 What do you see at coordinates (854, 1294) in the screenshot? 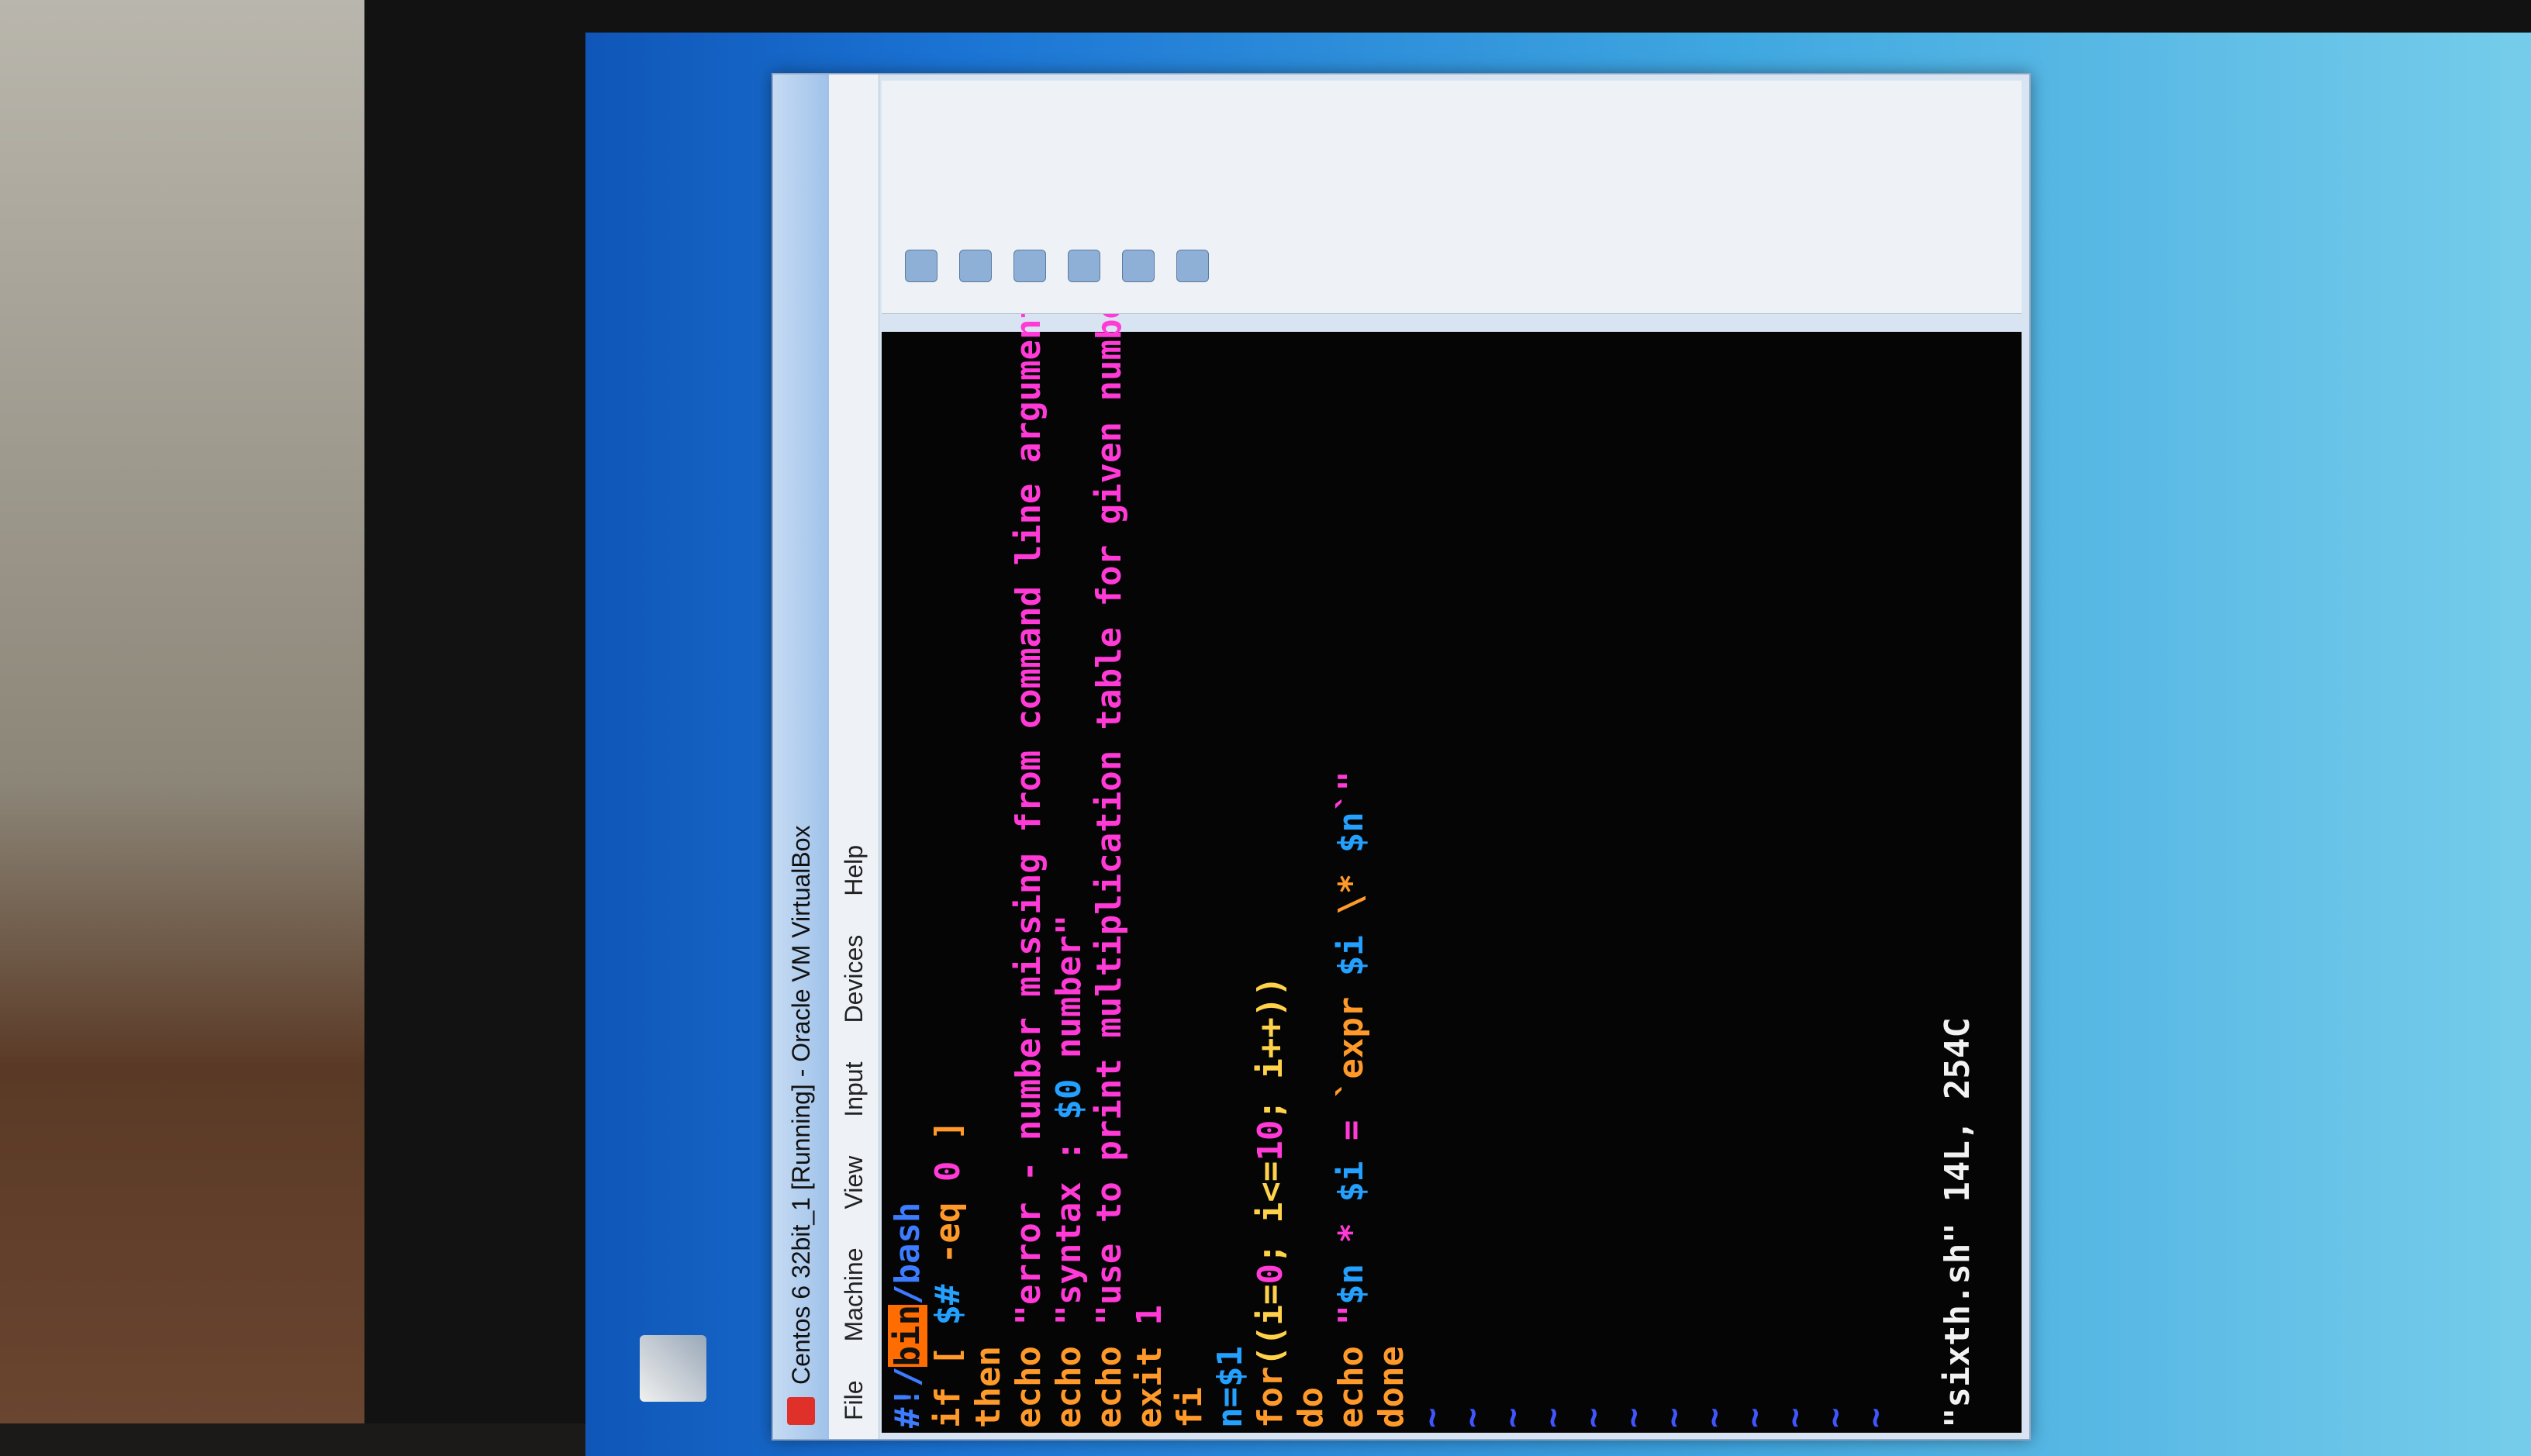
I see `menu-machine: Machine` at bounding box center [854, 1294].